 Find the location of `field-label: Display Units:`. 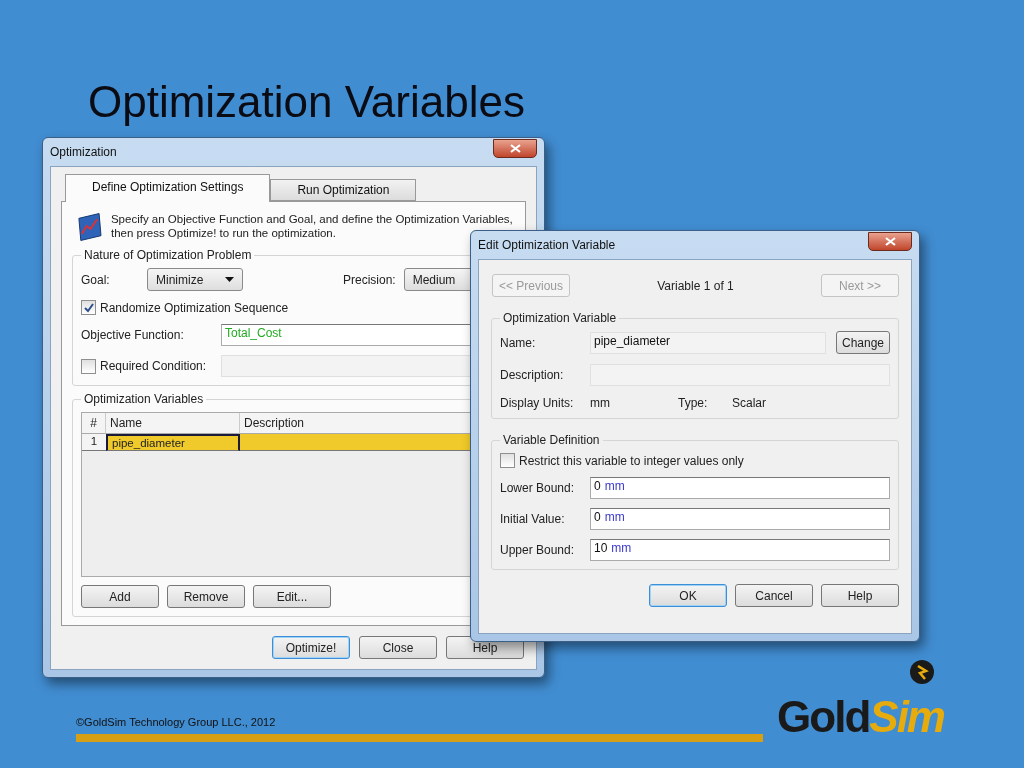

field-label: Display Units: is located at coordinates (537, 403).